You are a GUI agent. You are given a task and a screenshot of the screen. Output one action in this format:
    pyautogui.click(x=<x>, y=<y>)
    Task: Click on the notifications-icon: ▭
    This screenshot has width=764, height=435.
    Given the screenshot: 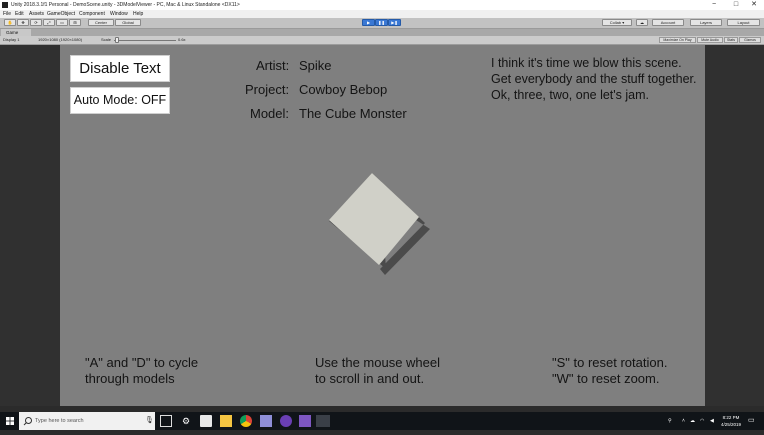 What is the action you would take?
    pyautogui.click(x=751, y=421)
    